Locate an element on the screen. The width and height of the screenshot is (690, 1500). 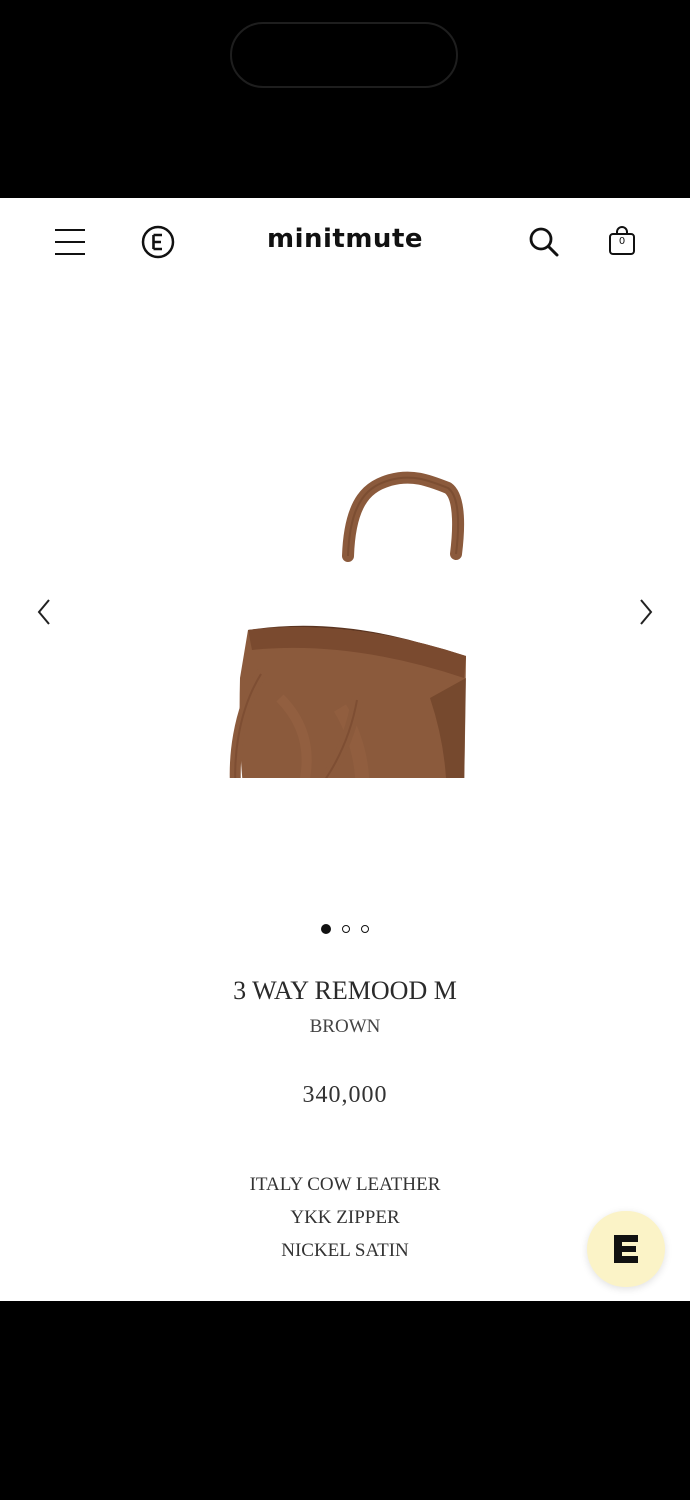
carousel-dots is located at coordinates (345, 929).